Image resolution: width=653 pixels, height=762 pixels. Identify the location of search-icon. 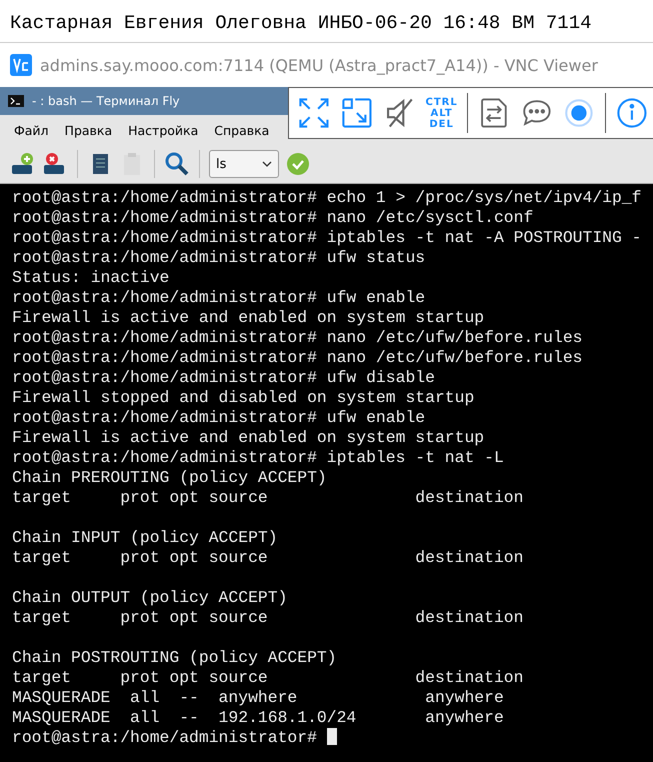
(177, 164).